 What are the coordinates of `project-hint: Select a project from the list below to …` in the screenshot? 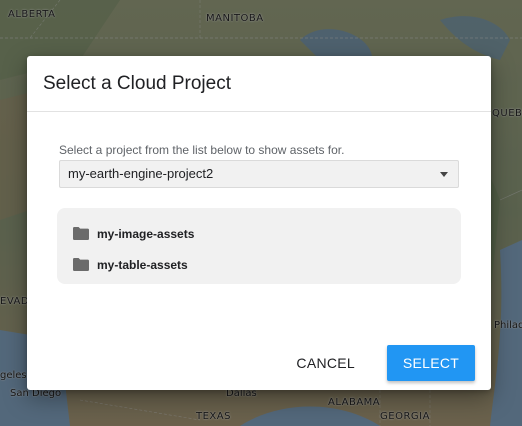 It's located at (202, 150).